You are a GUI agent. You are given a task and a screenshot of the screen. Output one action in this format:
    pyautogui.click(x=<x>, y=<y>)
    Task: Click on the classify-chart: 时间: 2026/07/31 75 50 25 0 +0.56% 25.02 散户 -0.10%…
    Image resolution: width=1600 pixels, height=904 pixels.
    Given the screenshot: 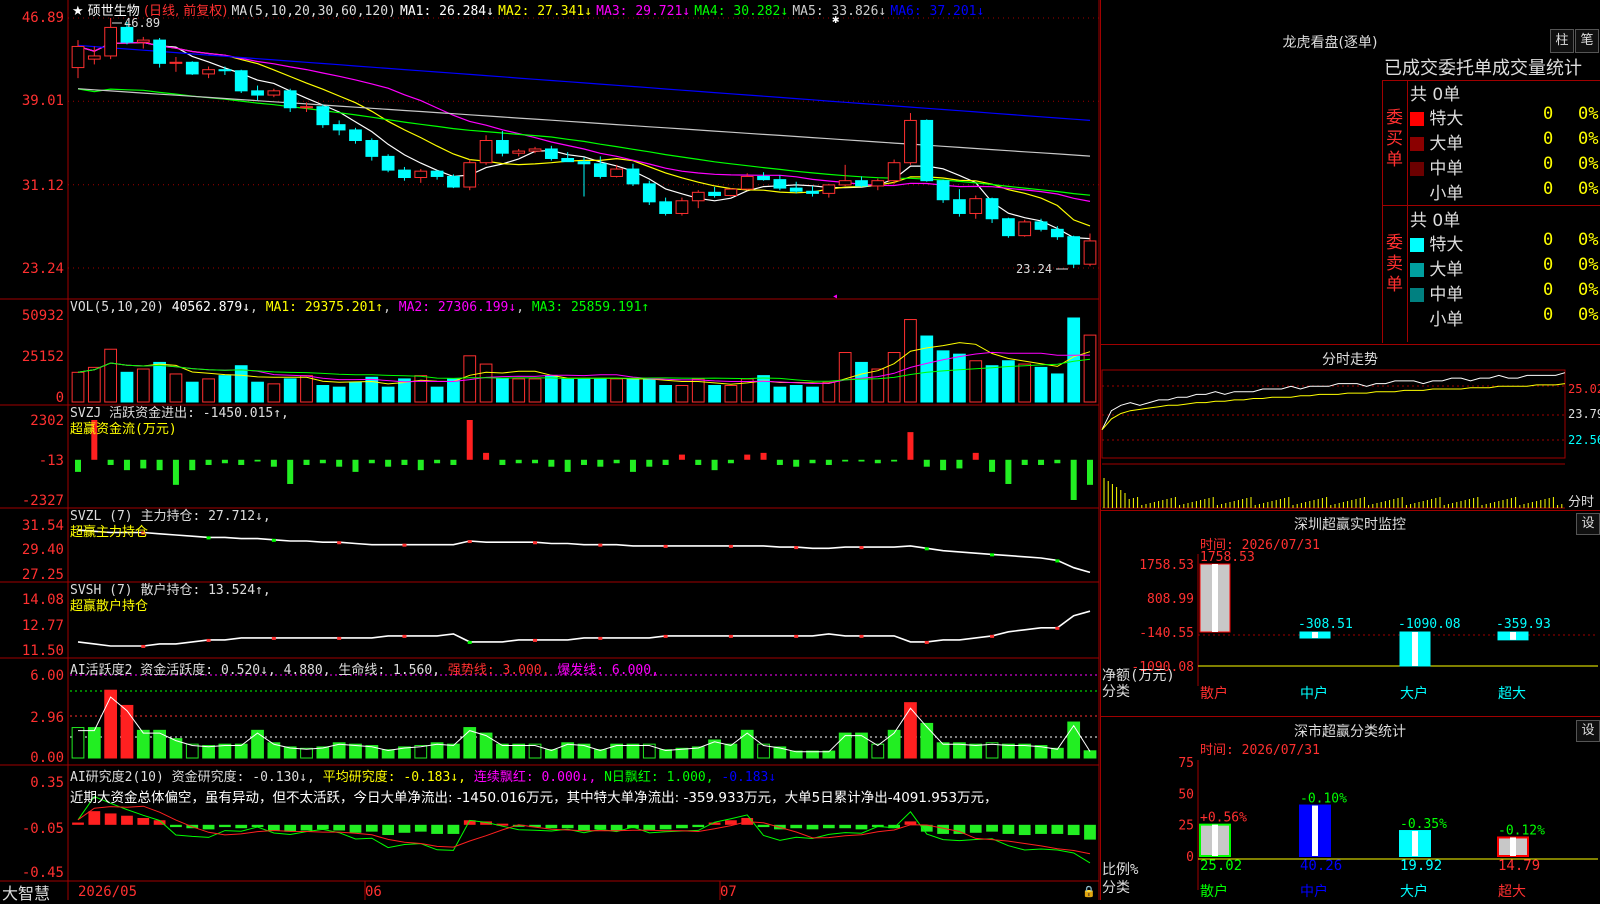 What is the action you would take?
    pyautogui.click(x=1350, y=820)
    